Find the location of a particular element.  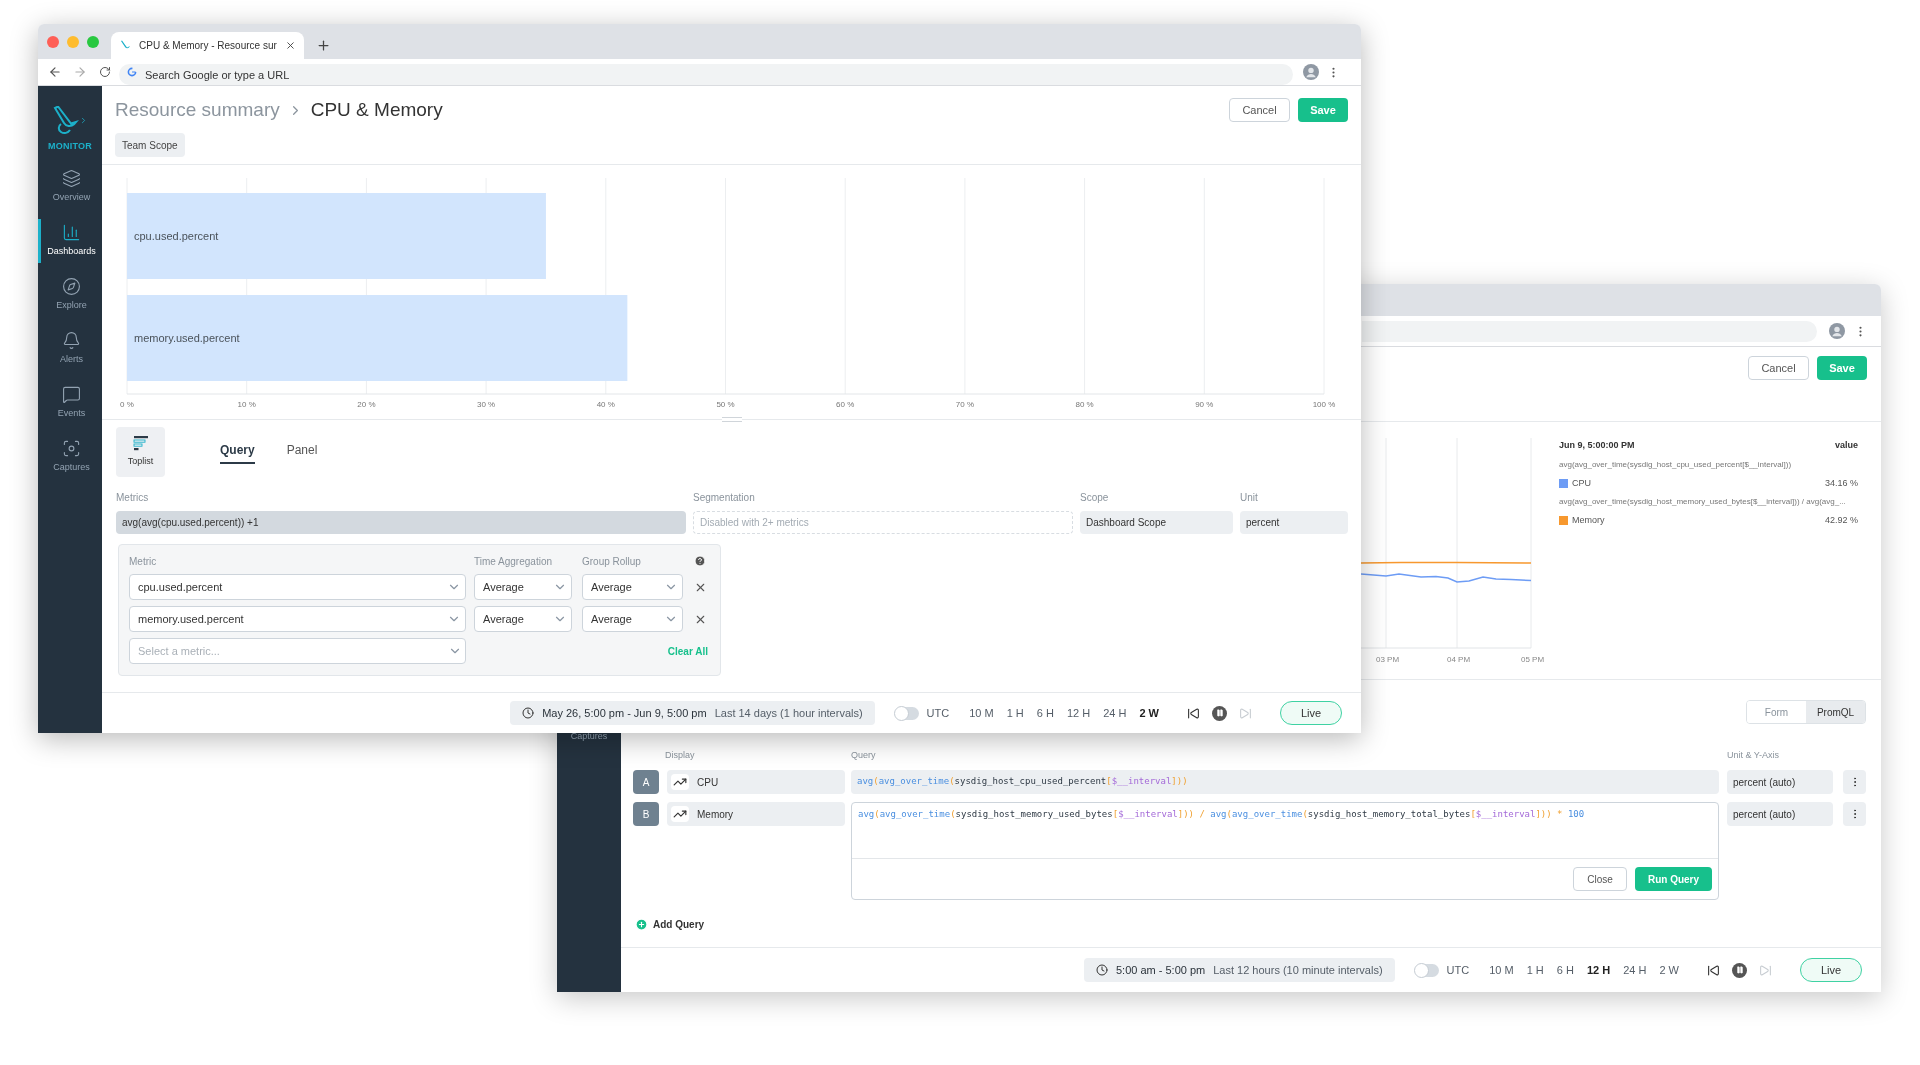

legend-value: 34.16 % is located at coordinates (1841, 483).